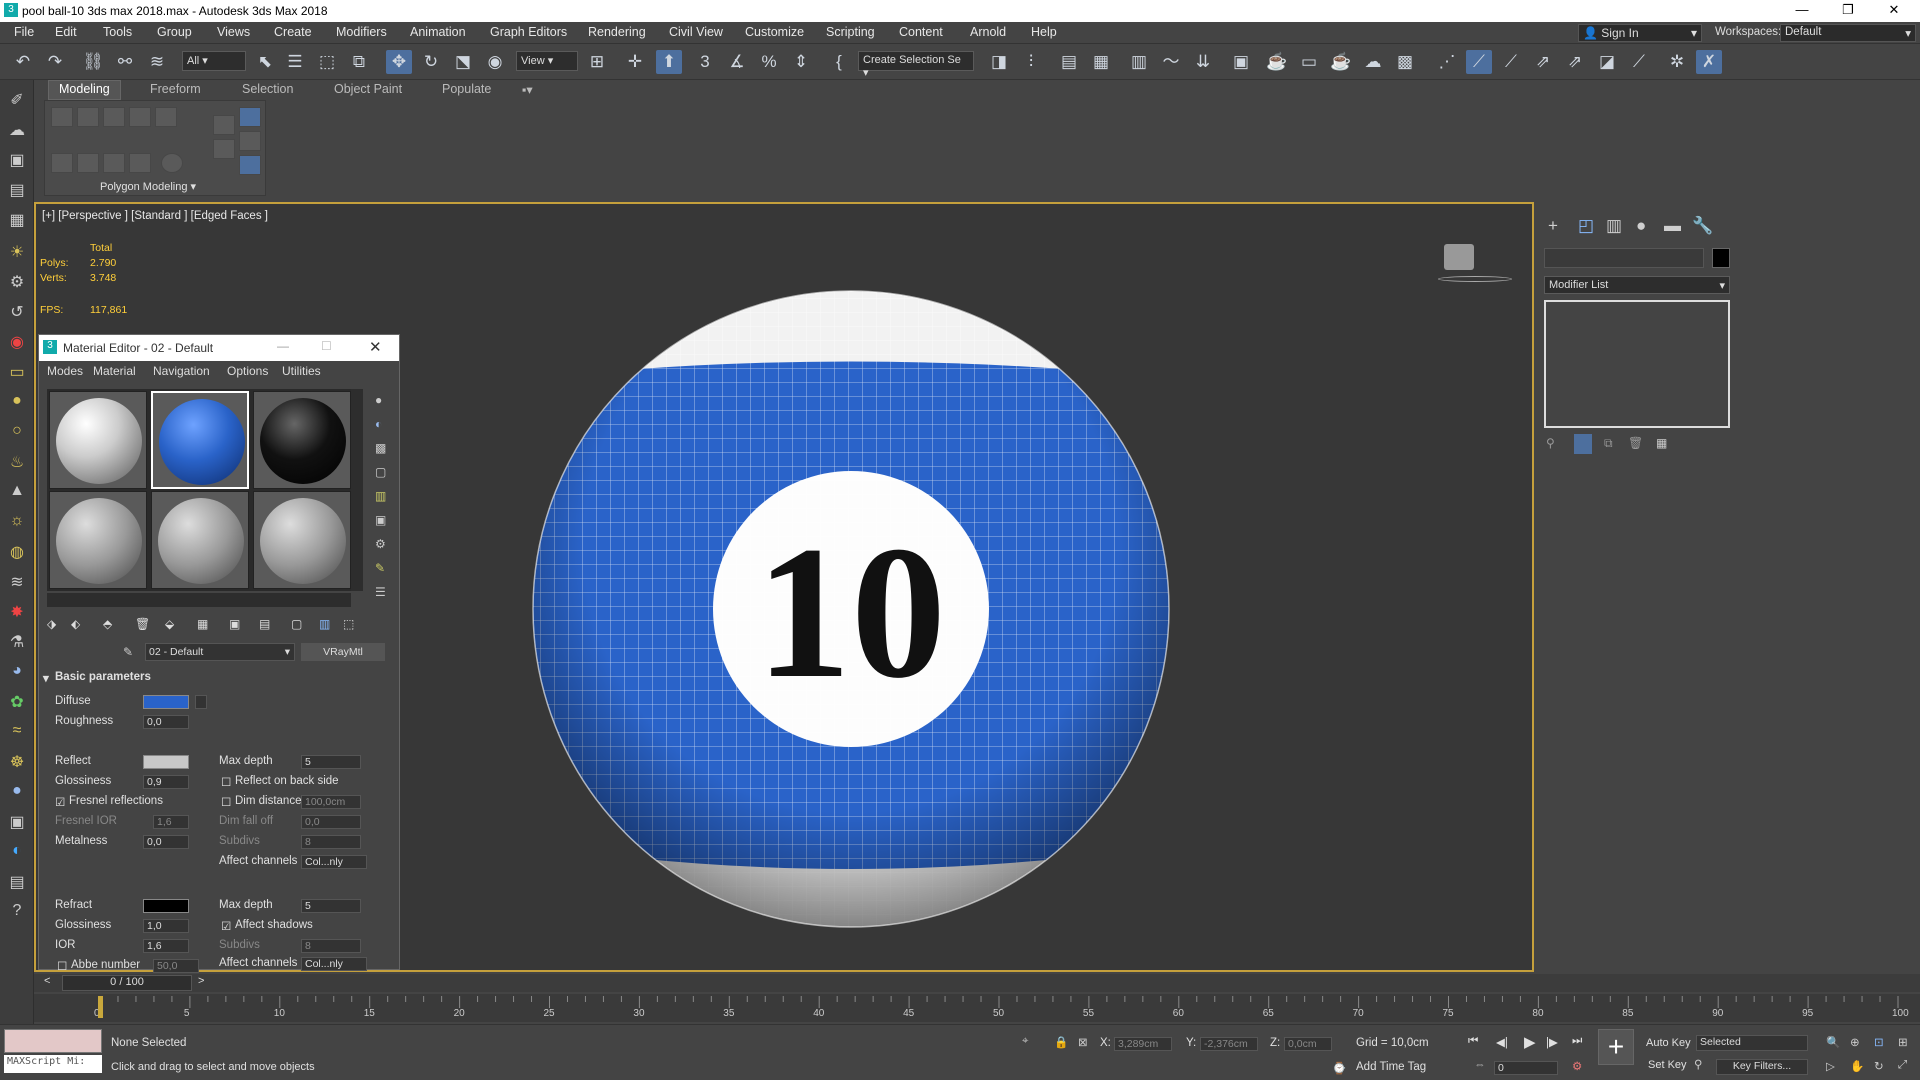 This screenshot has height=1080, width=1920. I want to click on make-unique-icon: ⧉, so click(1608, 443).